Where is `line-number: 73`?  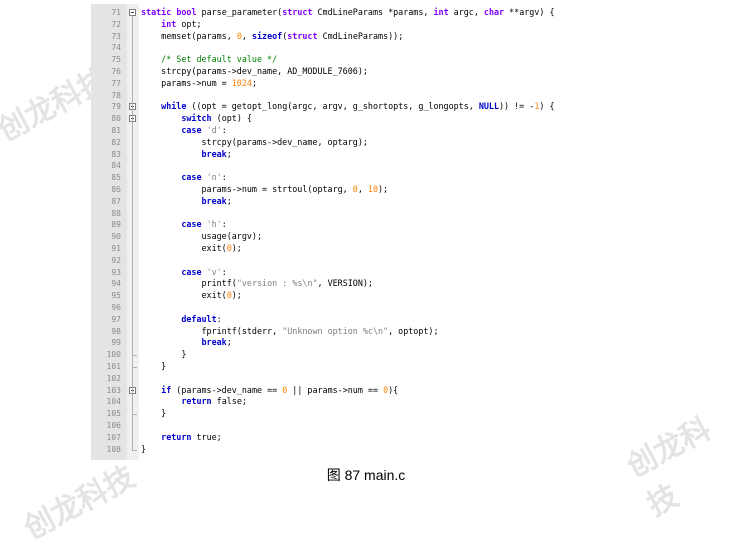
line-number: 73 is located at coordinates (116, 36).